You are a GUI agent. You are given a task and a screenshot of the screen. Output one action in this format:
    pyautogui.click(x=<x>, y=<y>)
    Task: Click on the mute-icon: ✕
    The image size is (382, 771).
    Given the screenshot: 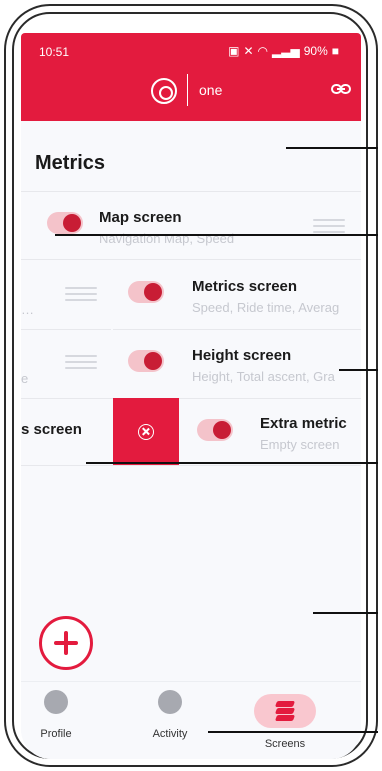 What is the action you would take?
    pyautogui.click(x=248, y=51)
    